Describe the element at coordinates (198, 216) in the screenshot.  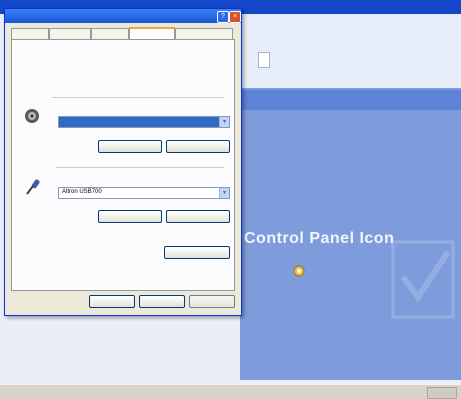
I see `recording-advanced-button` at that location.